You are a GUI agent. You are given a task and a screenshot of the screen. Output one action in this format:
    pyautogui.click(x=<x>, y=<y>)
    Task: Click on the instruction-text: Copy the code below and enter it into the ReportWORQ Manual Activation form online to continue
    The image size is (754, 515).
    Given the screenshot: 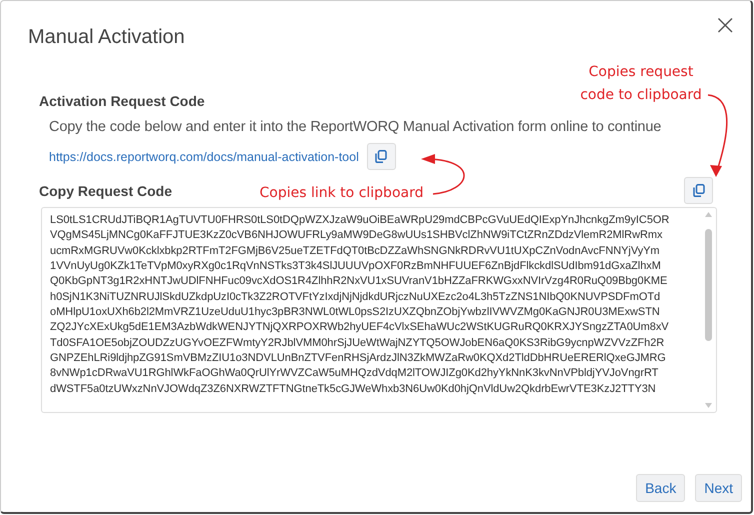 What is the action you would take?
    pyautogui.click(x=355, y=127)
    